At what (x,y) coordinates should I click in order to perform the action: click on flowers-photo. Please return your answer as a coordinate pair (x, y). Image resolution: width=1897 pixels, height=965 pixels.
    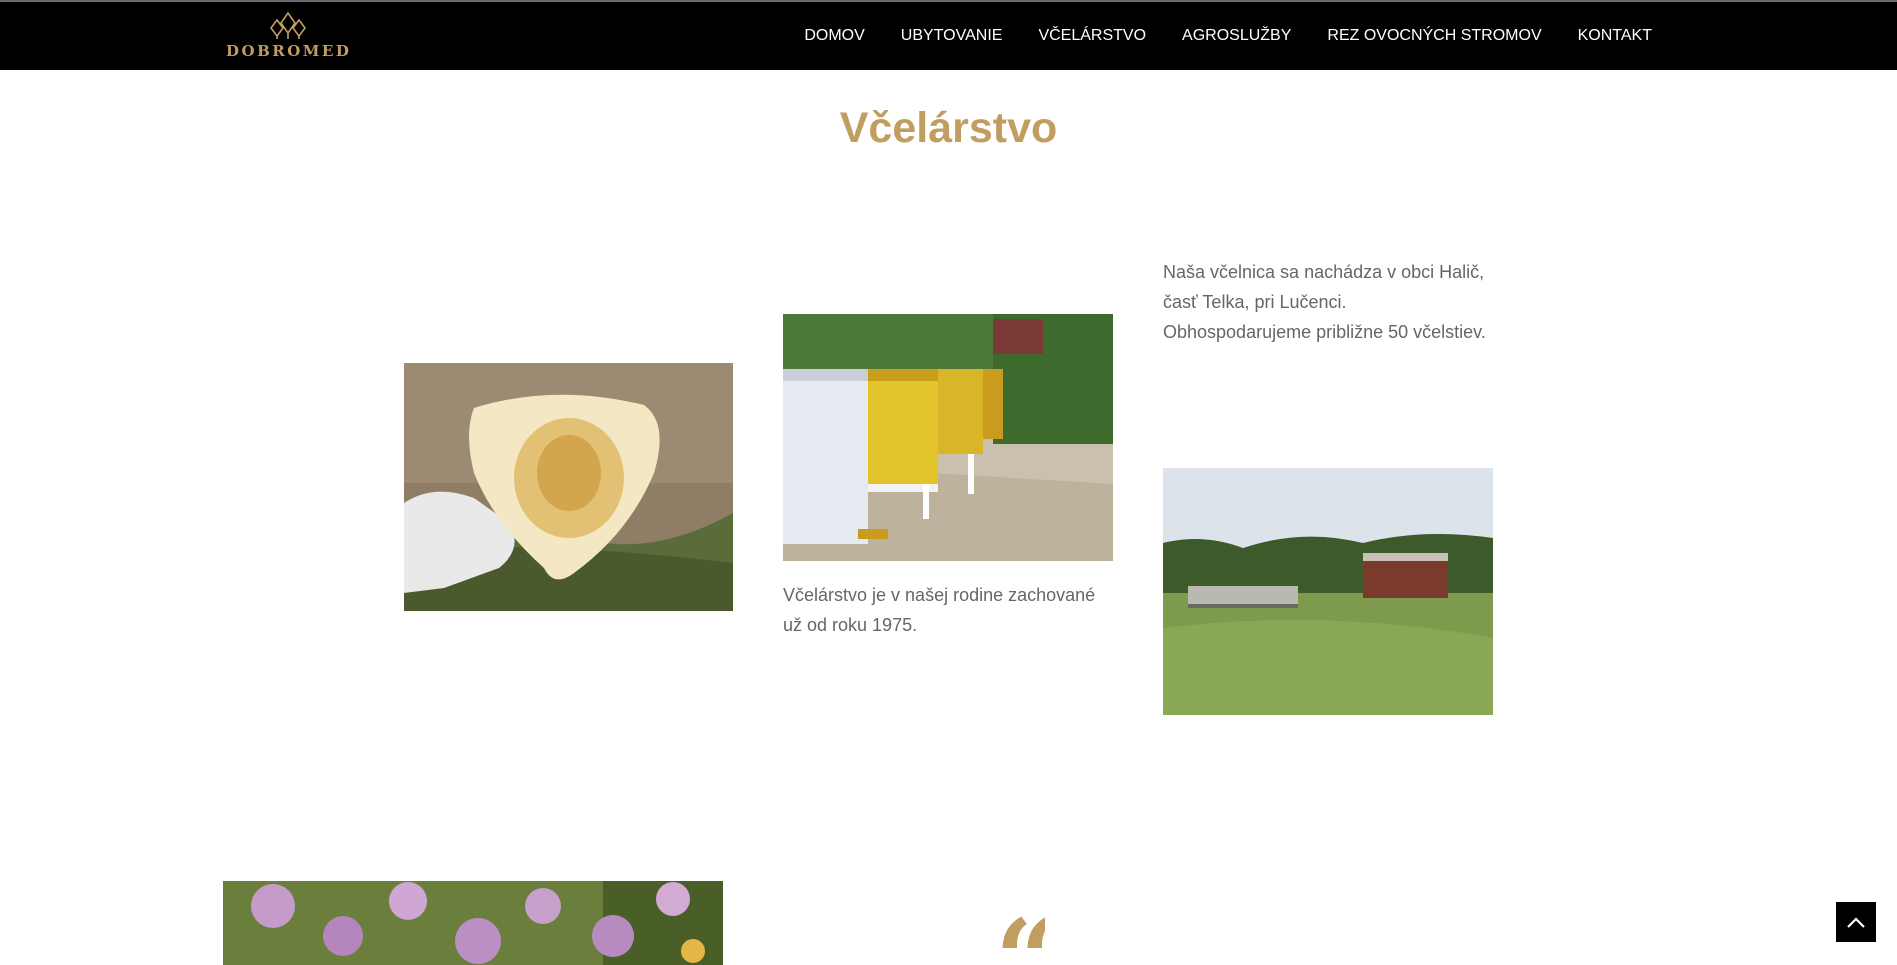
    Looking at the image, I should click on (473, 923).